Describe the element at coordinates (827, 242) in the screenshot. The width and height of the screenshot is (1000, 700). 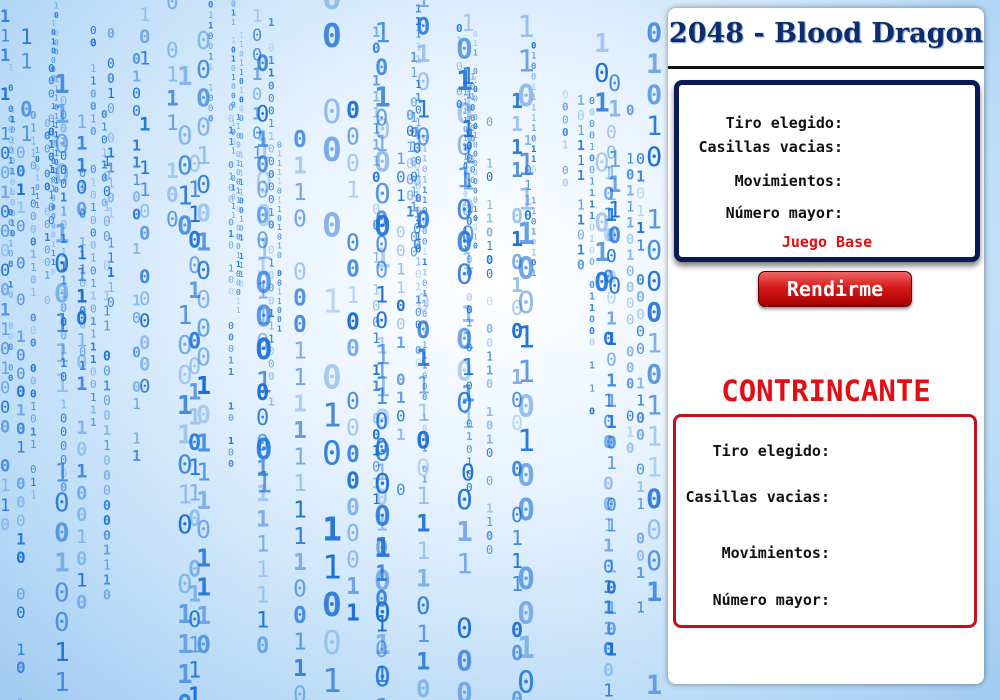
I see `game-mode-label: Juego Base` at that location.